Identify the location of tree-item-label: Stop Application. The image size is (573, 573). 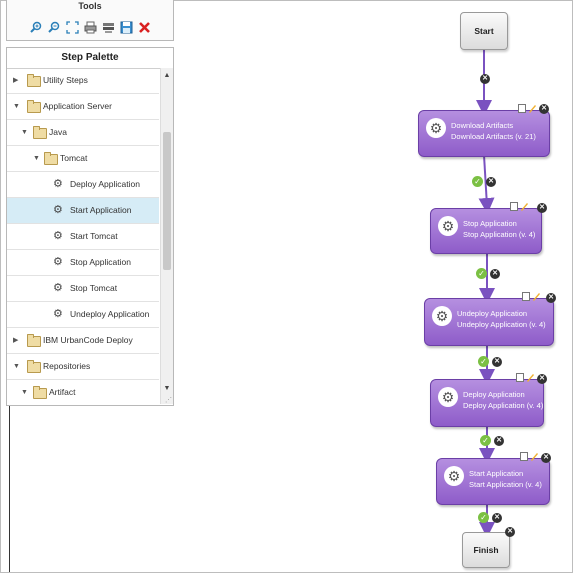
(100, 262).